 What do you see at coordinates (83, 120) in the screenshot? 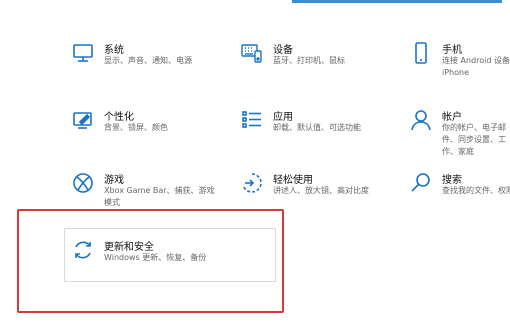
I see `personalize-icon` at bounding box center [83, 120].